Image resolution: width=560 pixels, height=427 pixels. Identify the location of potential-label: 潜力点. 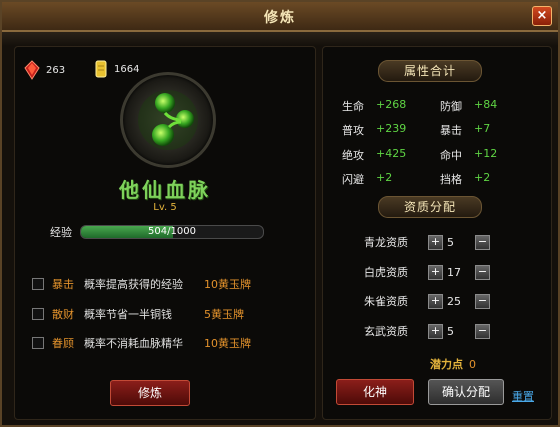
(446, 364).